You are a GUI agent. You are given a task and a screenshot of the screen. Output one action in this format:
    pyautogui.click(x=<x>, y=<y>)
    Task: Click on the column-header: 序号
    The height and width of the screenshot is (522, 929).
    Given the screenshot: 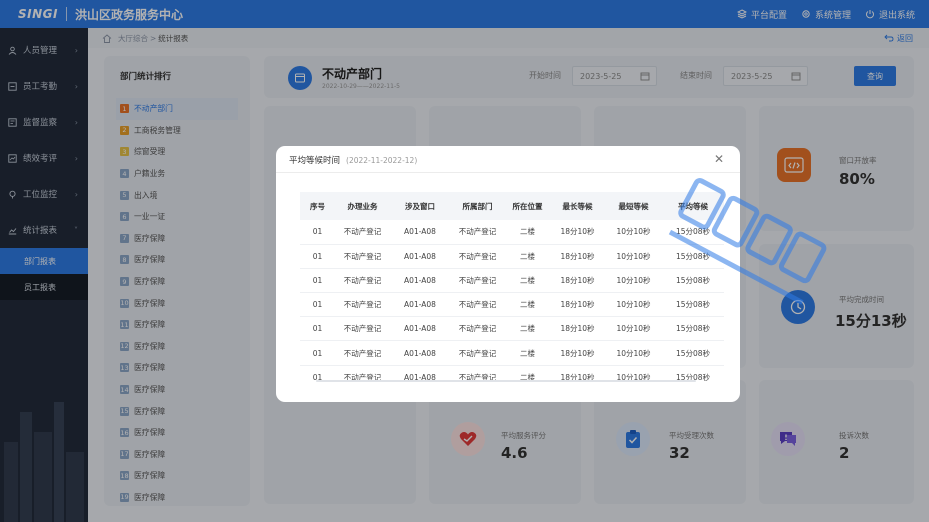 What is the action you would take?
    pyautogui.click(x=317, y=206)
    